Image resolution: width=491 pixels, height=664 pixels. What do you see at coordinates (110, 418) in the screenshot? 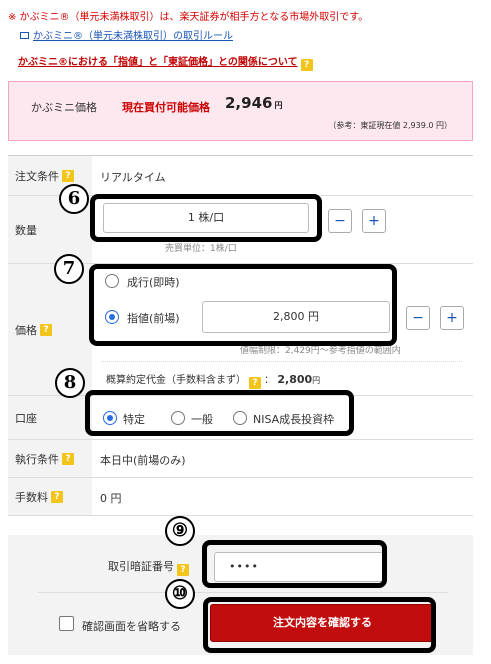
I see `account-tokutei-radio` at bounding box center [110, 418].